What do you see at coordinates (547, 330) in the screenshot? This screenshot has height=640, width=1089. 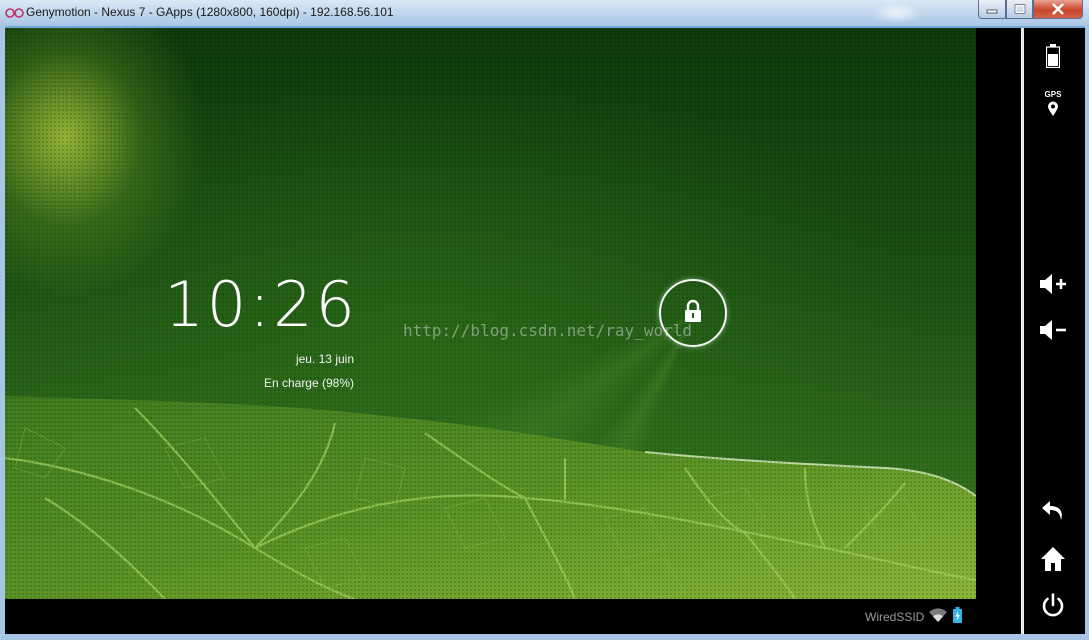 I see `watermark-text: http://blog.csdn.net/ray_world` at bounding box center [547, 330].